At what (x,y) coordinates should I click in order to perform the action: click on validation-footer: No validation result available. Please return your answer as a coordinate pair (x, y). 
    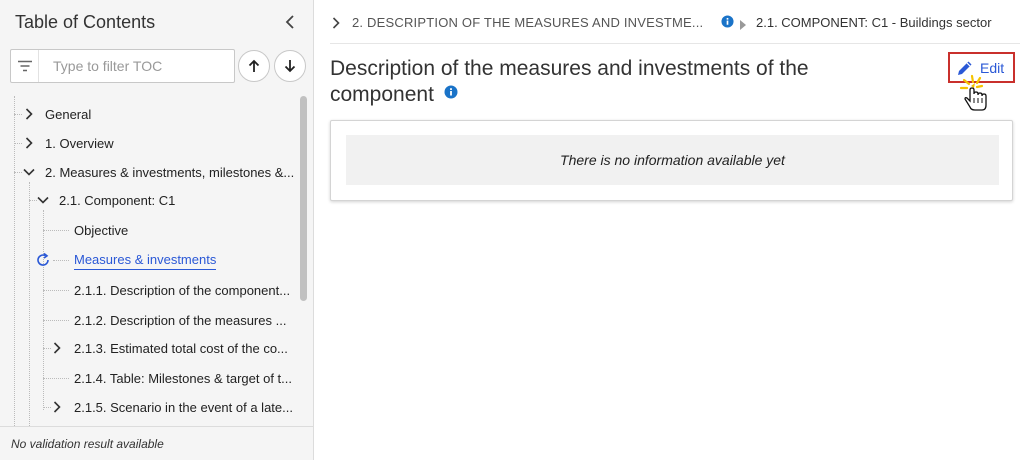
    Looking at the image, I should click on (157, 443).